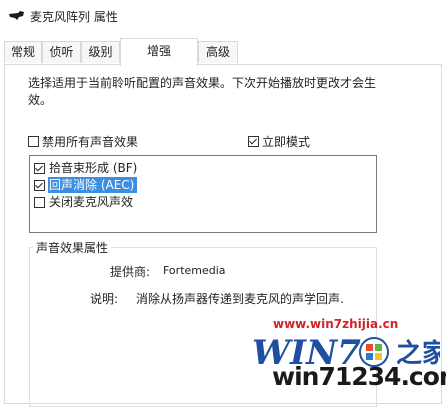 The width and height of the screenshot is (446, 407). What do you see at coordinates (240, 299) in the screenshot?
I see `description-value: 消除从扬声器传递到麦克风的声学回声.` at bounding box center [240, 299].